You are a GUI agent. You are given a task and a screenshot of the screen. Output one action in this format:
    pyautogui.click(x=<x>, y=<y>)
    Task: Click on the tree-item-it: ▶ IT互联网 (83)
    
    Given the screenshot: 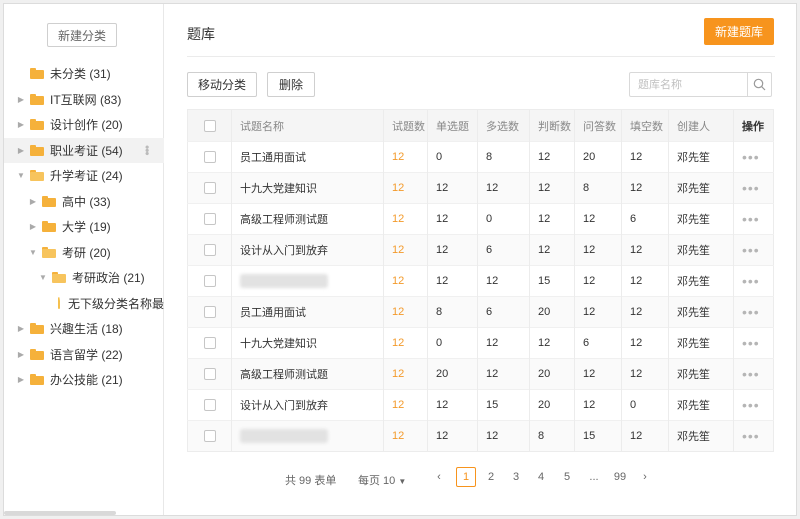 What is the action you would take?
    pyautogui.click(x=84, y=100)
    